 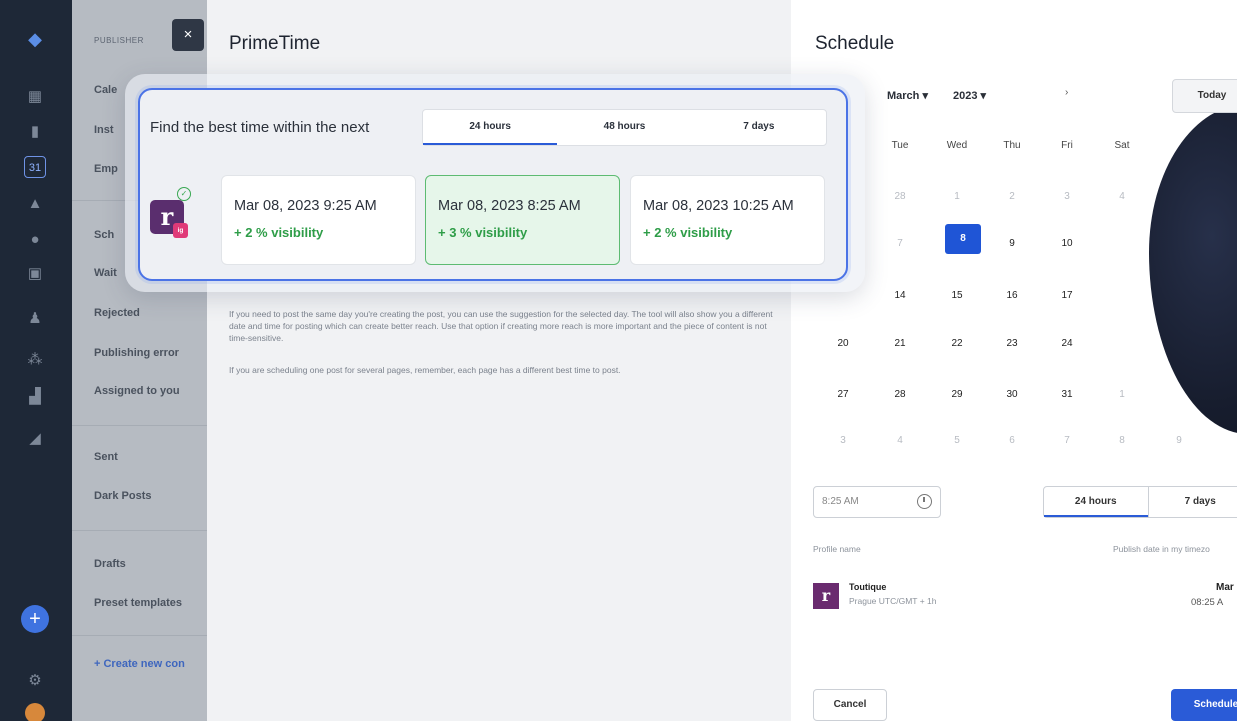 I want to click on instagram-icon: ig, so click(x=180, y=230).